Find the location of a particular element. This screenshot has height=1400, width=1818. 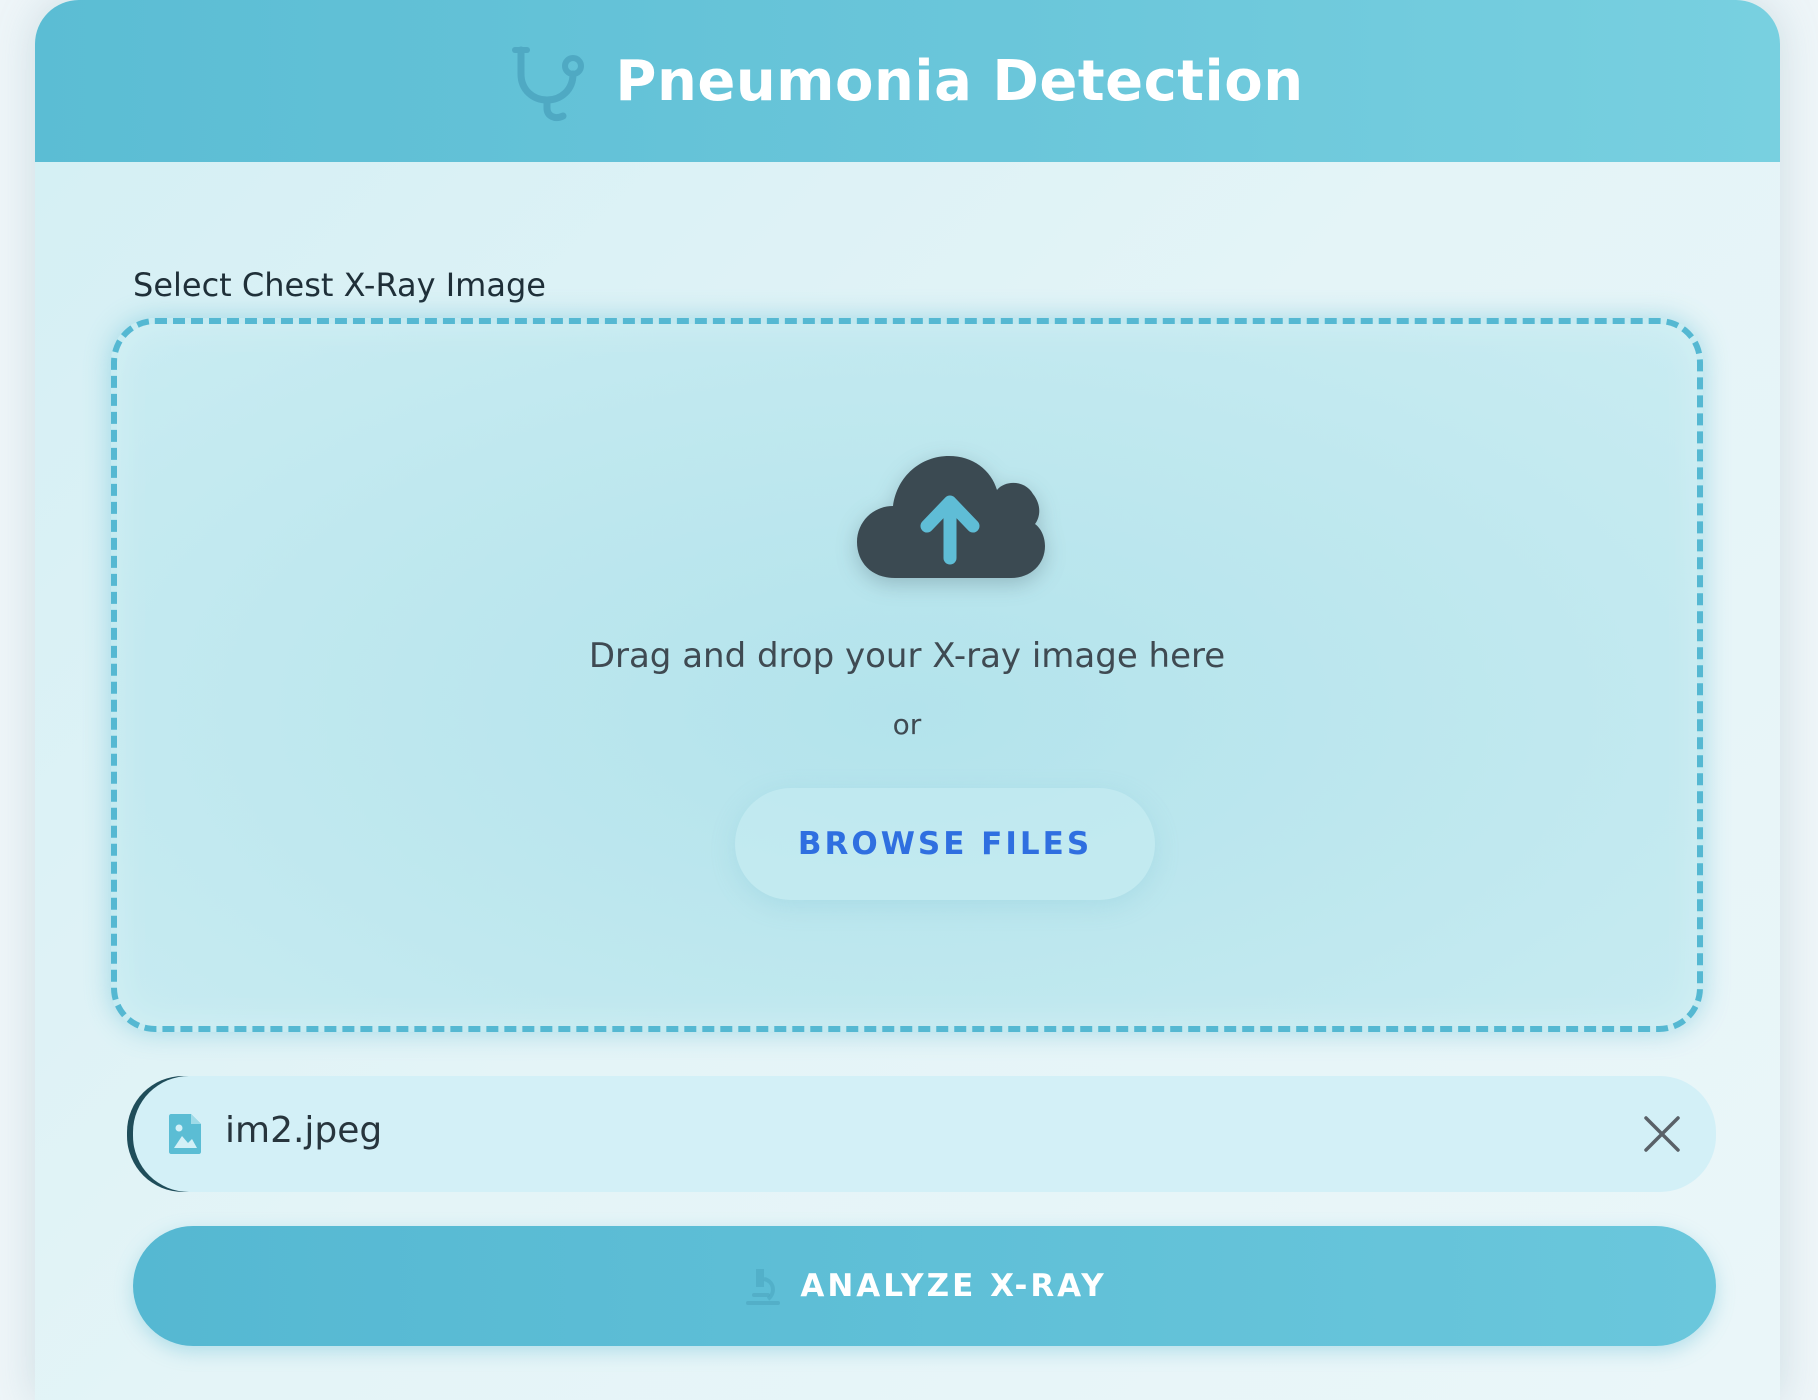

microscope-icon is located at coordinates (763, 1287).